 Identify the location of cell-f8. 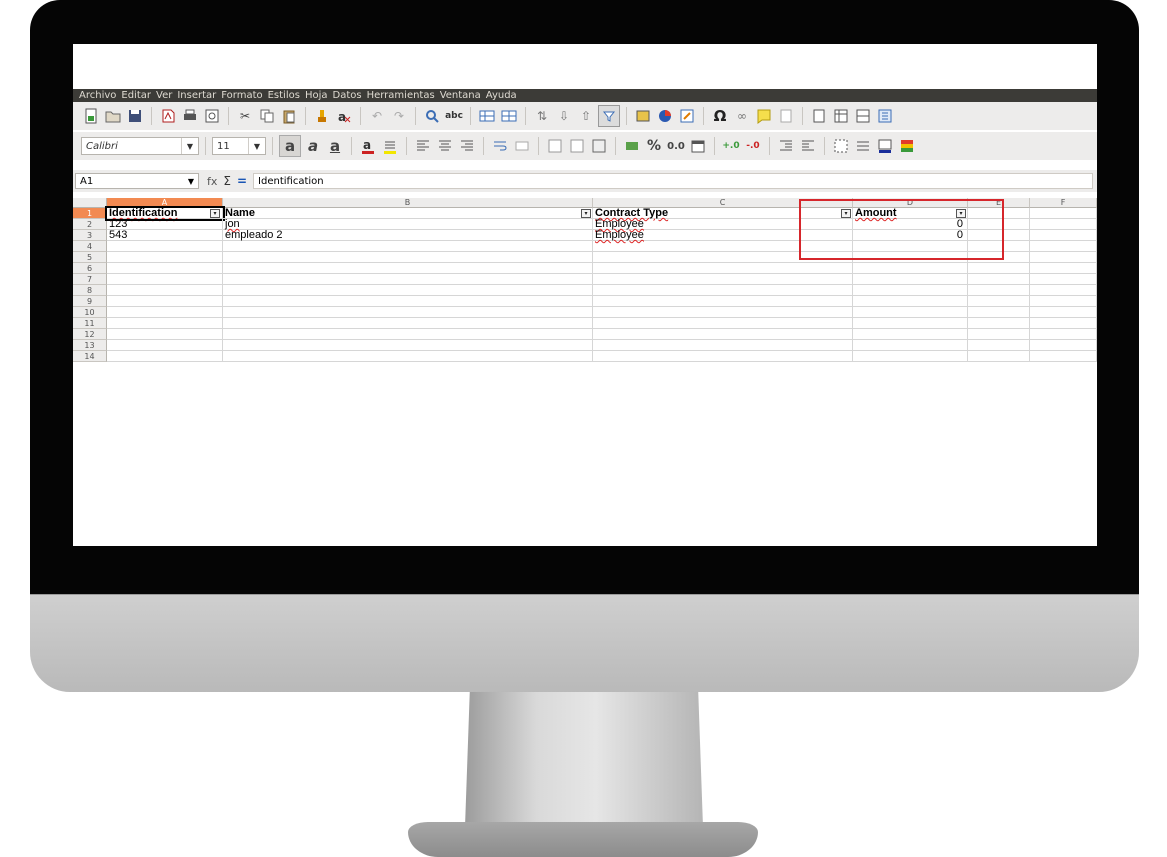
(1063, 290).